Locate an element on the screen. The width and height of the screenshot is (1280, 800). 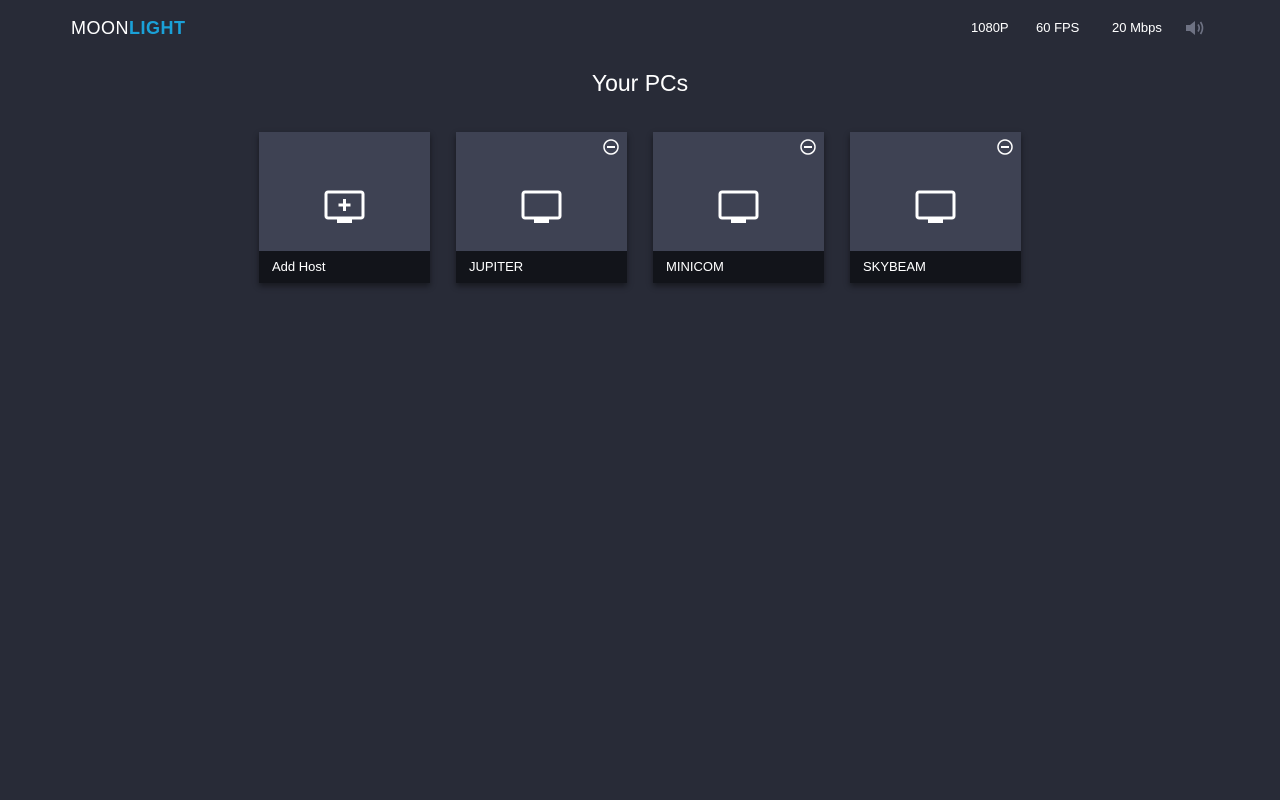
host-tile-jupiter: JUPITER is located at coordinates (541, 207).